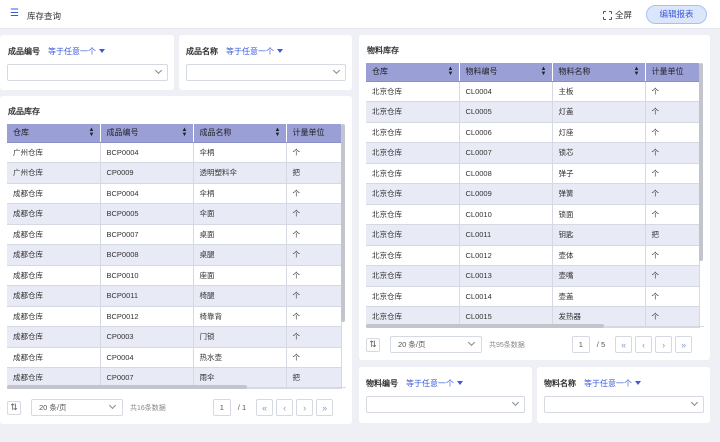 The image size is (720, 442). I want to click on product-name-operator-dropdown: 等于任意一个, so click(254, 51).